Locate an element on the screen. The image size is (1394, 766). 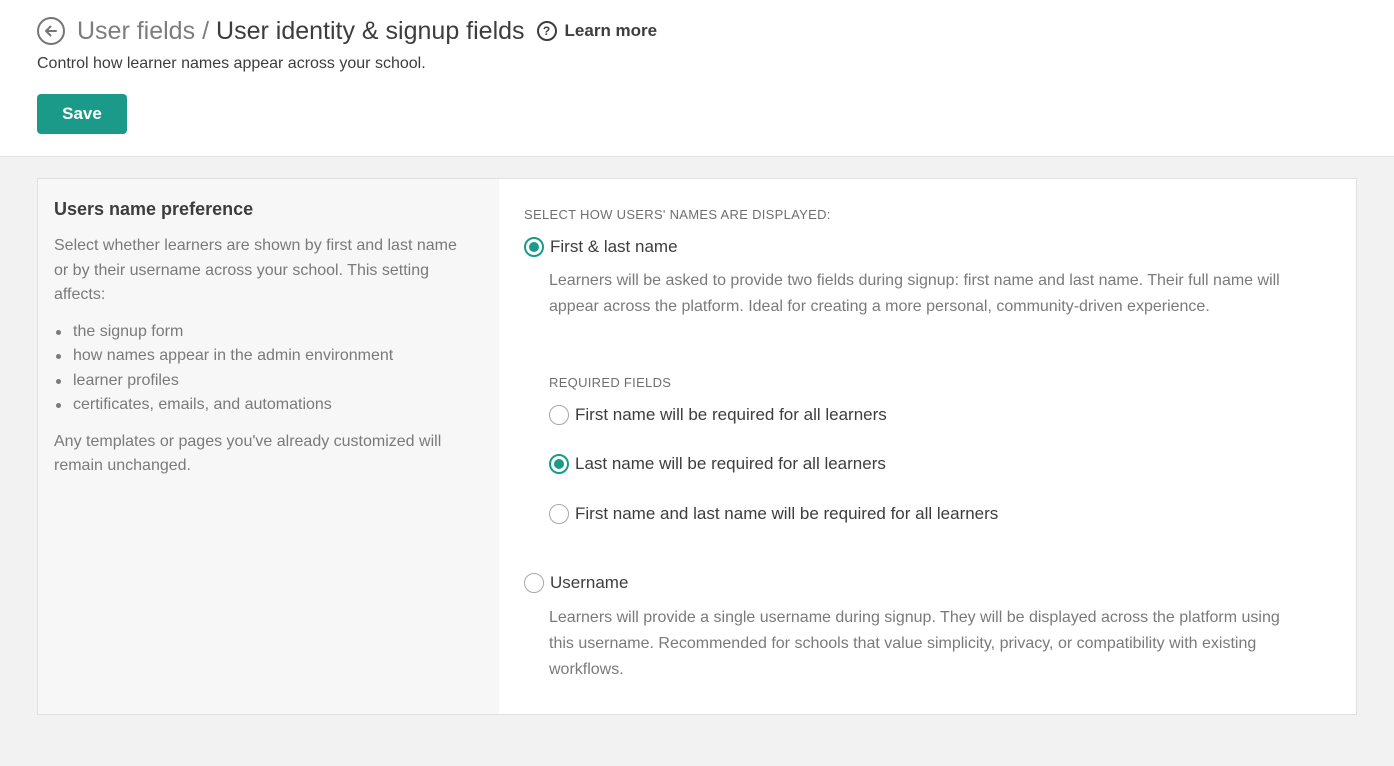
radio-button-username is located at coordinates (534, 583).